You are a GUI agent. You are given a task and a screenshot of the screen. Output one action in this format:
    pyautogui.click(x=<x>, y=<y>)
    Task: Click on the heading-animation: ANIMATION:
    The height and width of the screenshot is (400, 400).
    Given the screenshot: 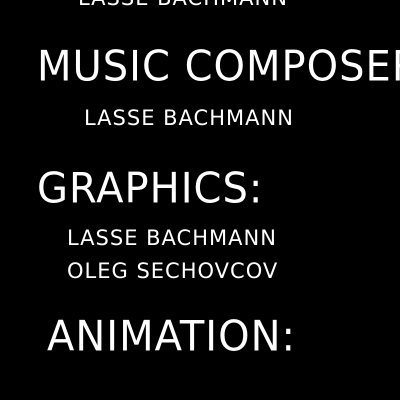 What is the action you would take?
    pyautogui.click(x=171, y=337)
    